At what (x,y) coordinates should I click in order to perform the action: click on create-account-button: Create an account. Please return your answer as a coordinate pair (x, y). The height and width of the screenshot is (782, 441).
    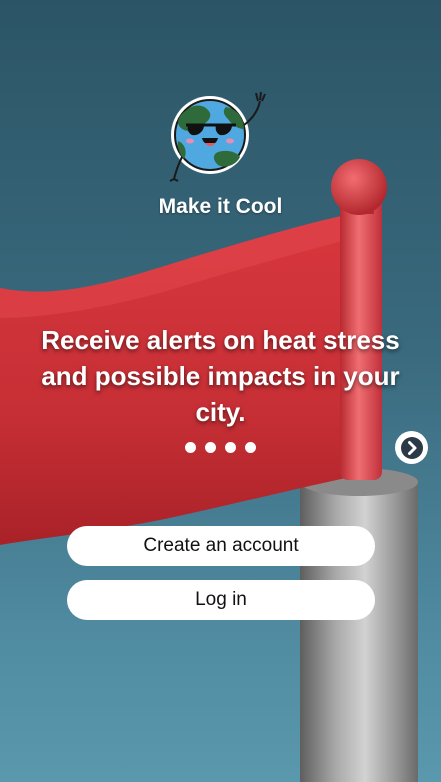
    Looking at the image, I should click on (221, 546).